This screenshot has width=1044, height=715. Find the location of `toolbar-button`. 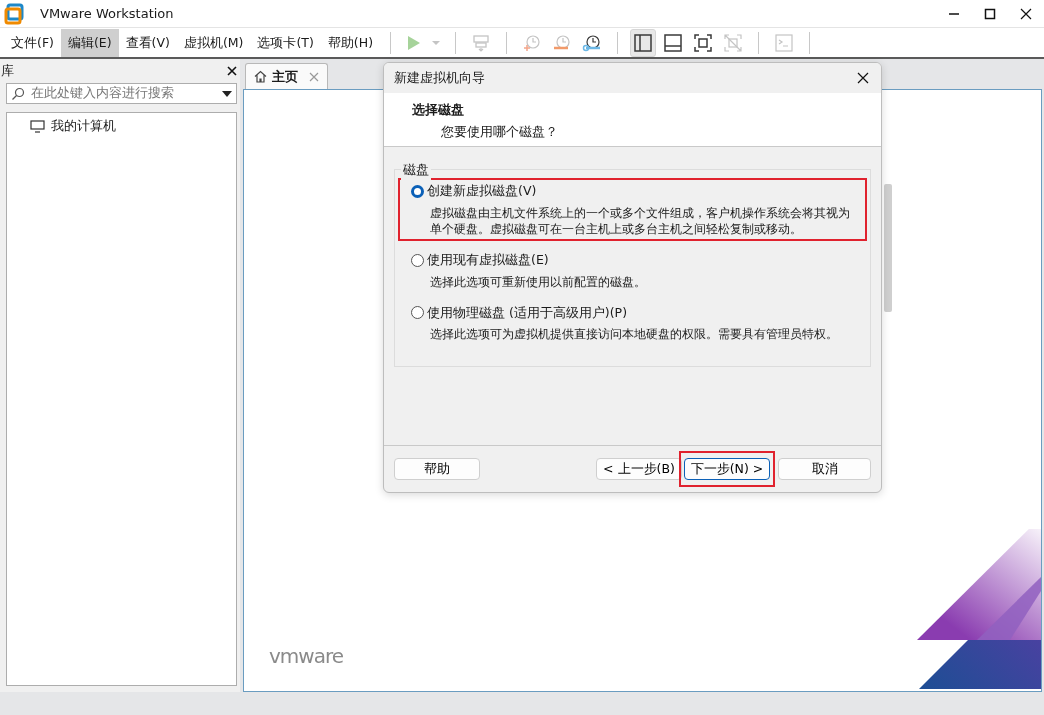

toolbar-button is located at coordinates (643, 42).